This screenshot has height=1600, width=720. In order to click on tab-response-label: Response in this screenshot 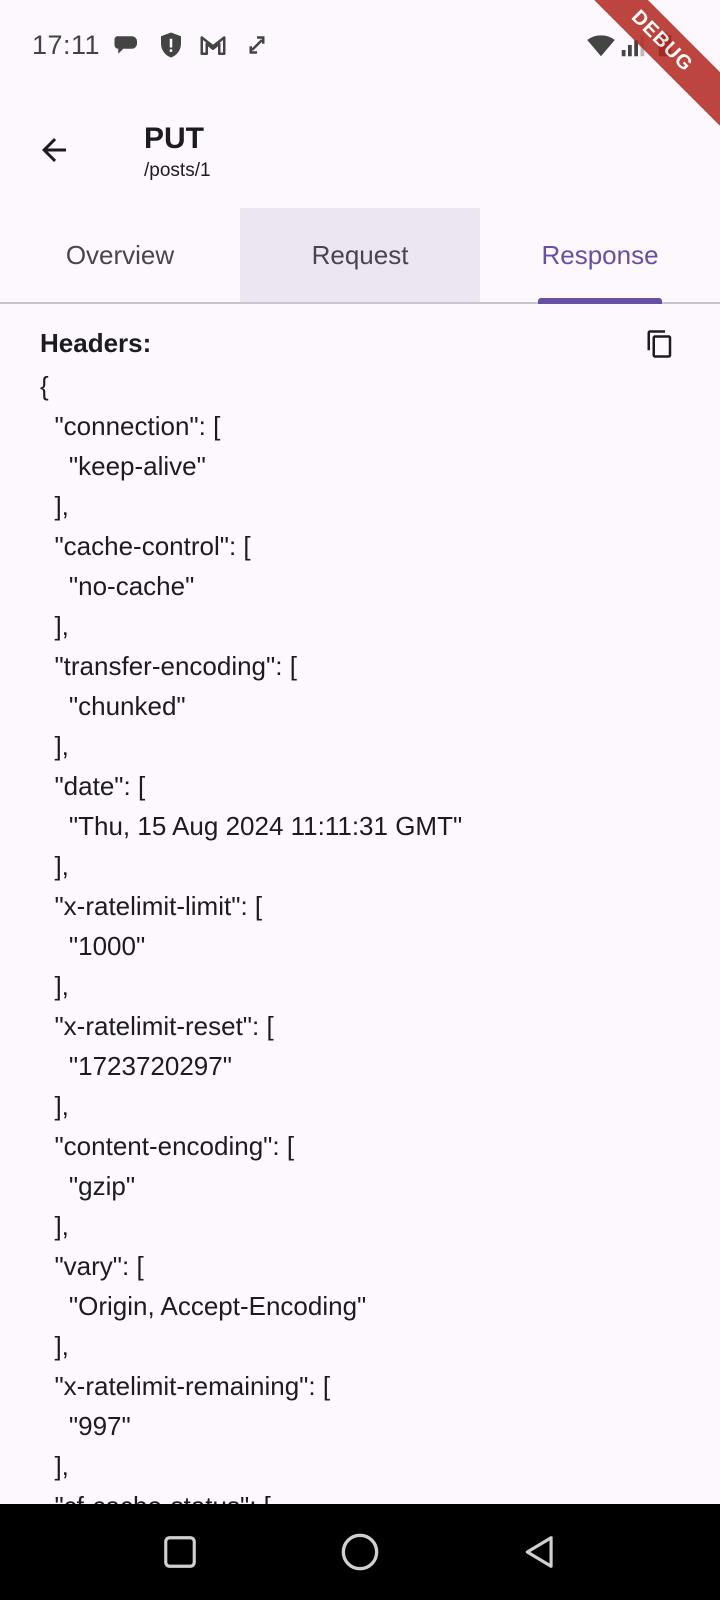, I will do `click(600, 254)`.